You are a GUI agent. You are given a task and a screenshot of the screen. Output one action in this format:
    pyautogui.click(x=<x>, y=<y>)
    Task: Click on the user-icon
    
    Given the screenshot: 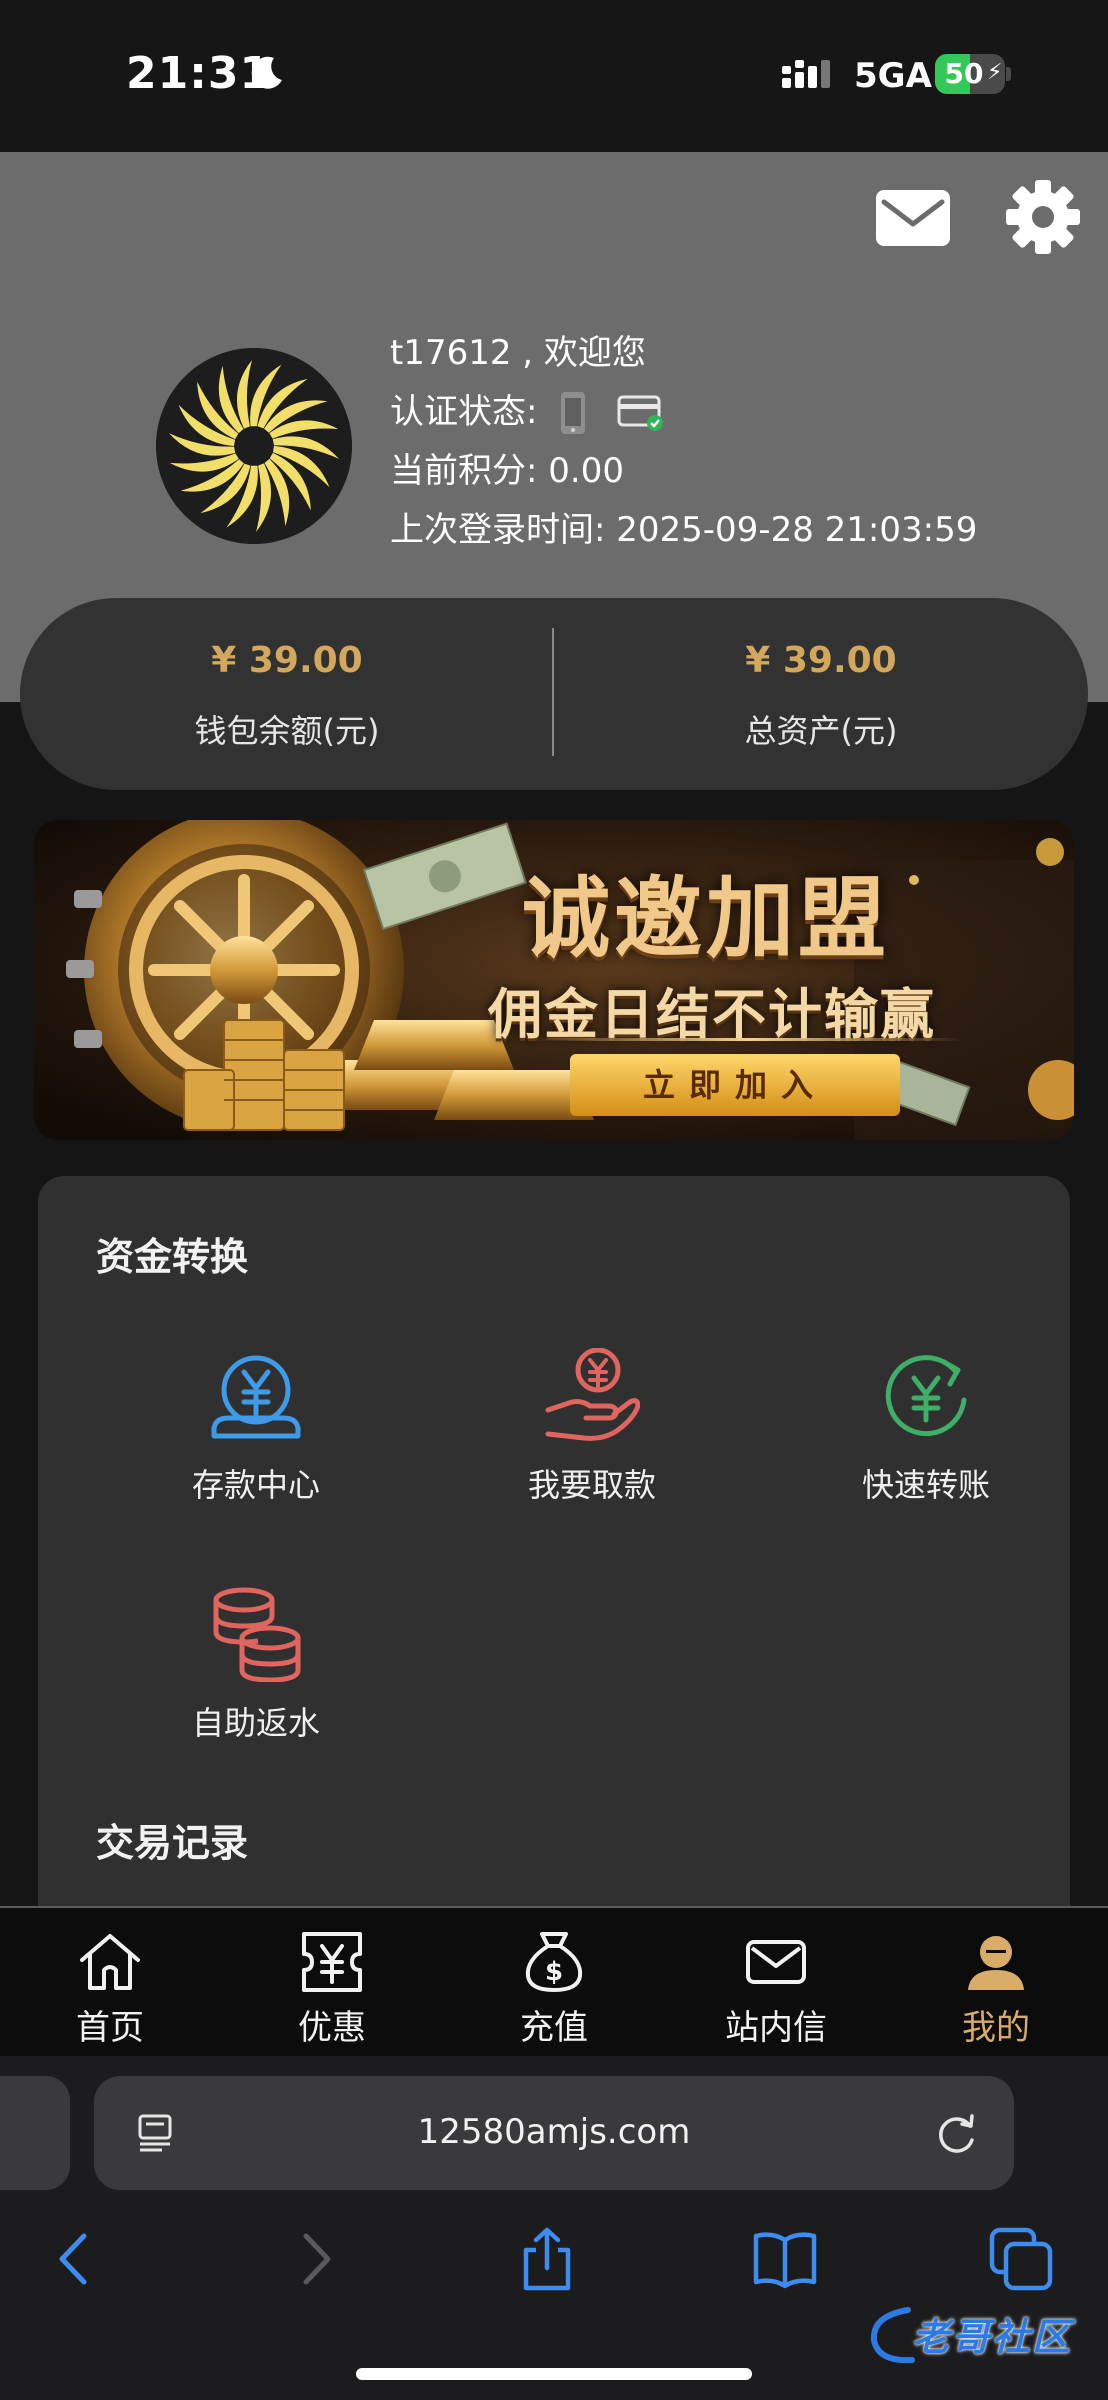 What is the action you would take?
    pyautogui.click(x=996, y=1963)
    